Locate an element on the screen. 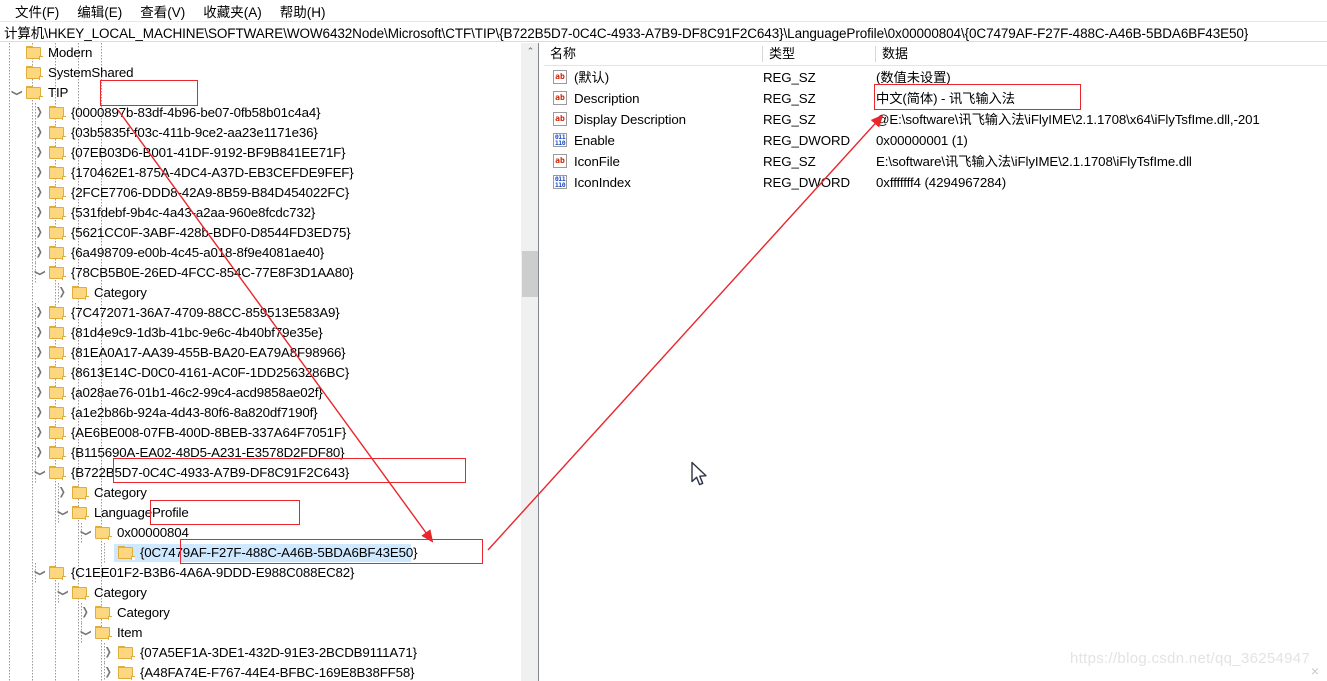 The image size is (1327, 681). close-icon: × is located at coordinates (1315, 671).